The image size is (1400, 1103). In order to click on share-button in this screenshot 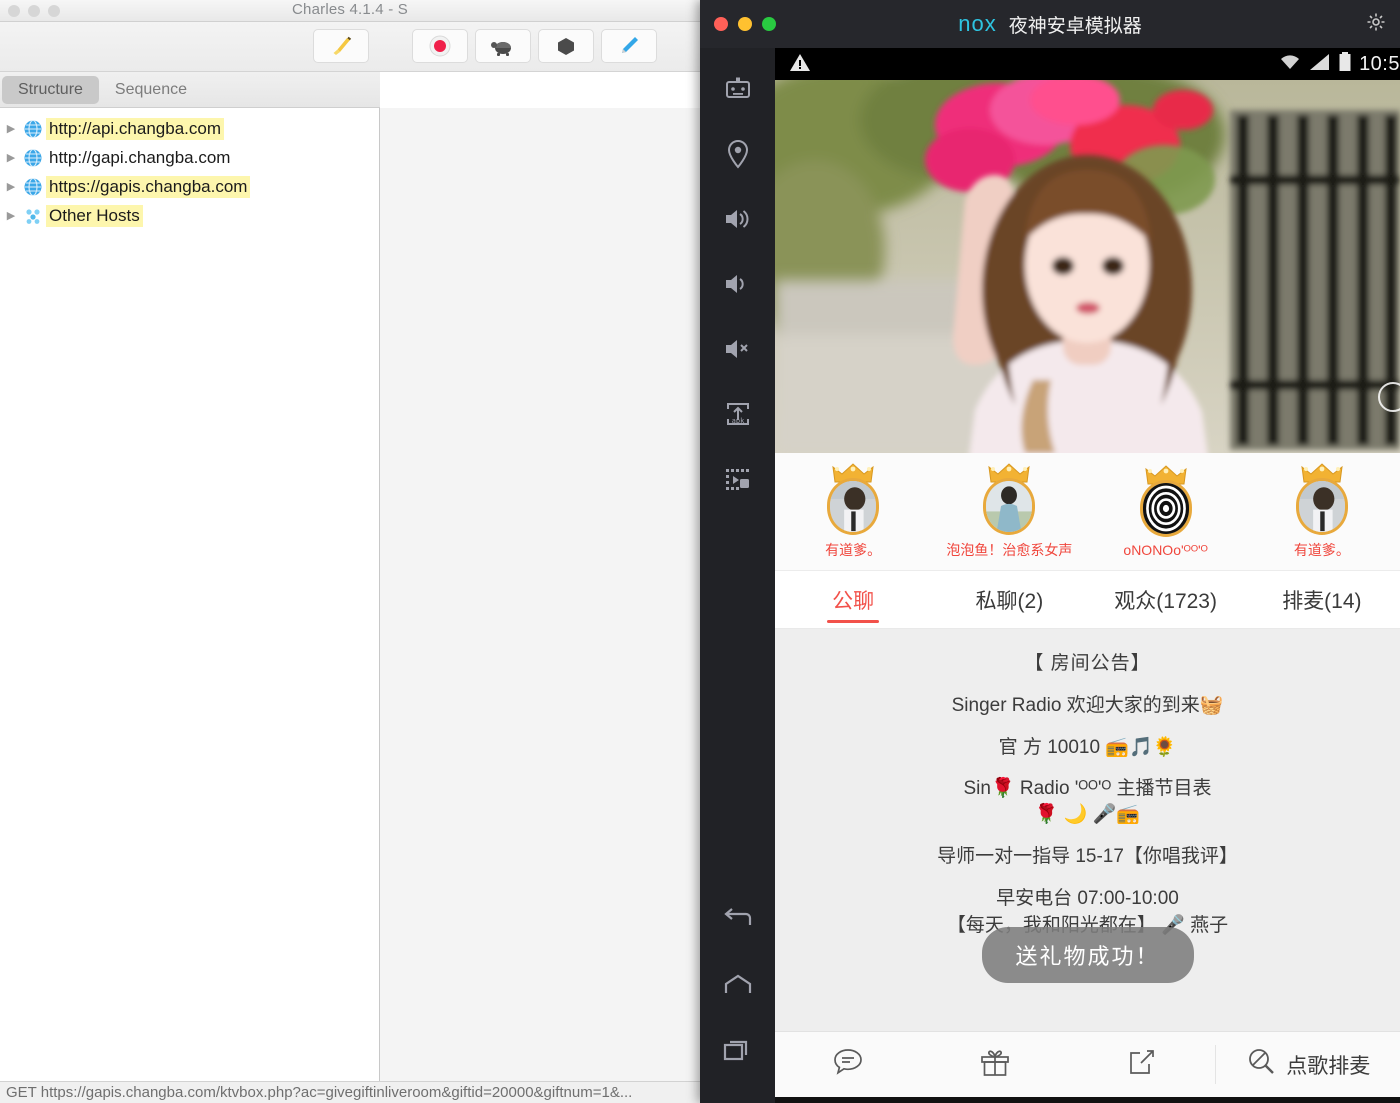, I will do `click(1142, 1064)`.